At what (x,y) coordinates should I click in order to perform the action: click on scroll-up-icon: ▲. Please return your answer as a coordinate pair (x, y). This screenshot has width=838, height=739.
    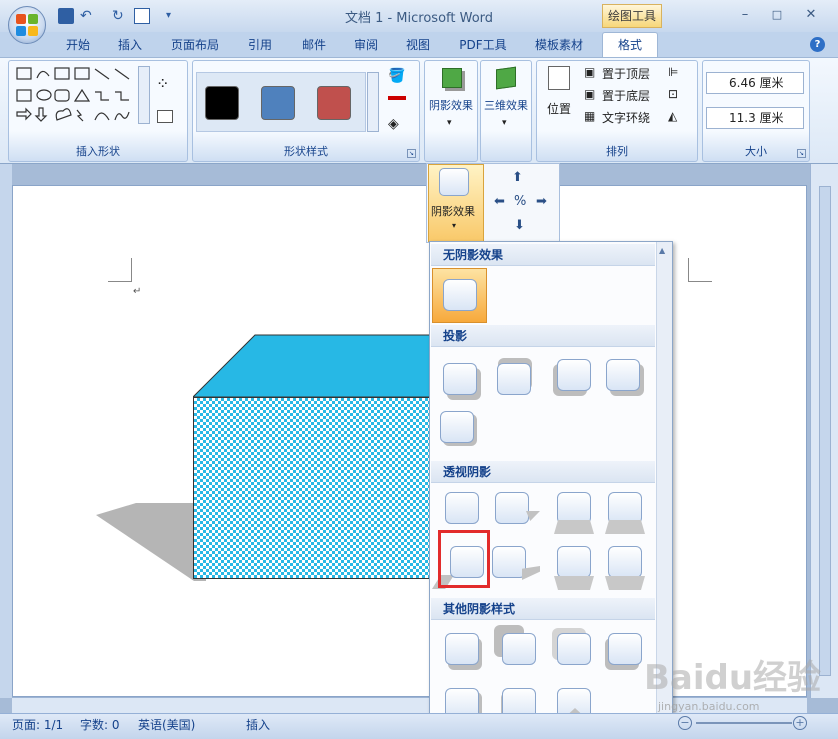
    Looking at the image, I should click on (662, 250).